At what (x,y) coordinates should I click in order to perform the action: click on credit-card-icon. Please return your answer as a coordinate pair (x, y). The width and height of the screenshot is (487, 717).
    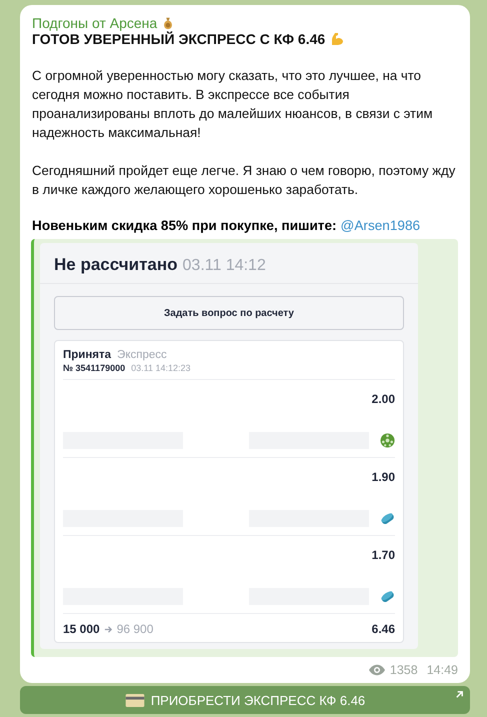
    Looking at the image, I should click on (134, 700).